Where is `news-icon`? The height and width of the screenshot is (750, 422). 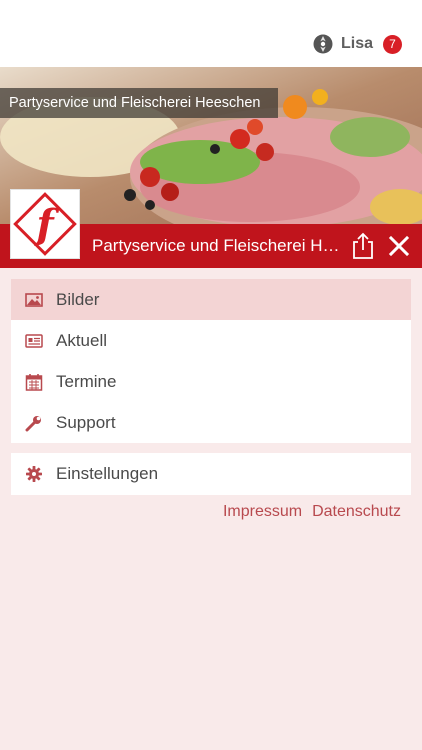 news-icon is located at coordinates (34, 341).